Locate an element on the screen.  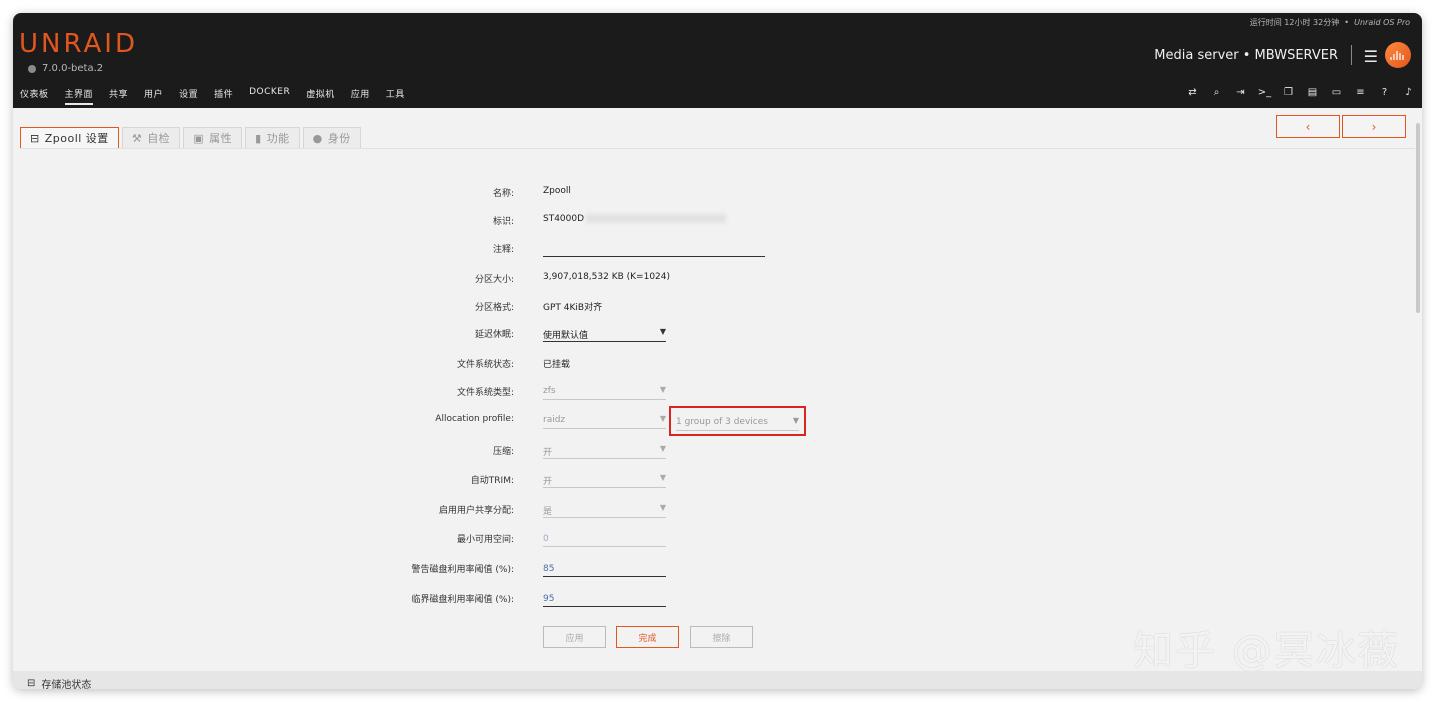
tab-capabilities: ▮ 功能 is located at coordinates (272, 137).